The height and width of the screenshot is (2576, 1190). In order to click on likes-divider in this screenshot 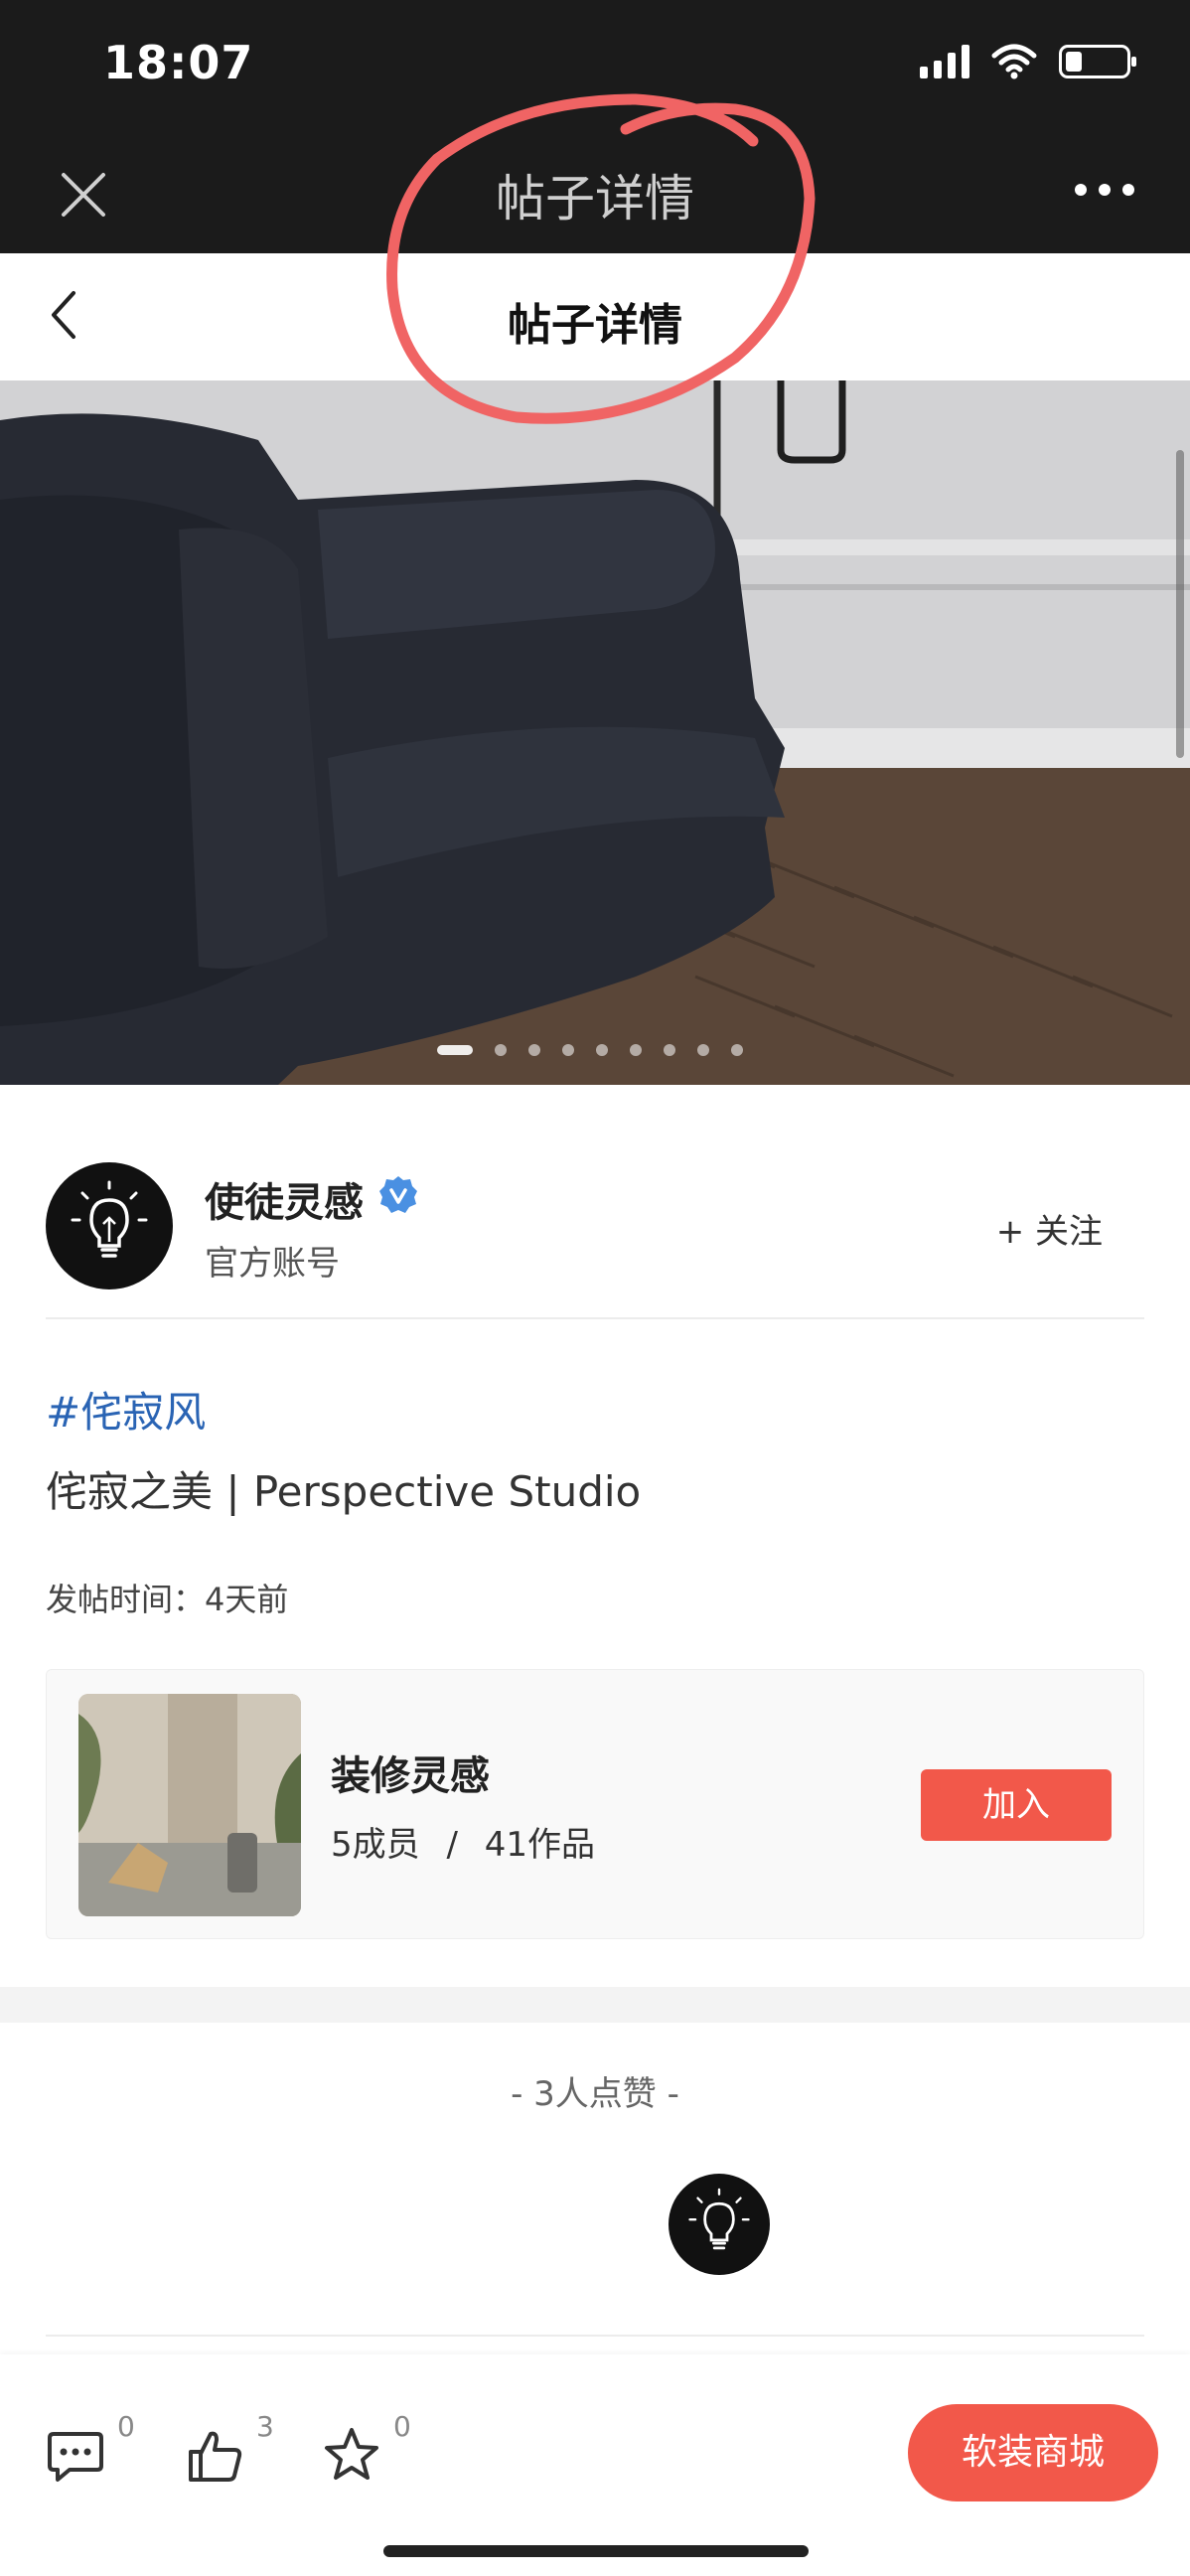, I will do `click(595, 2336)`.